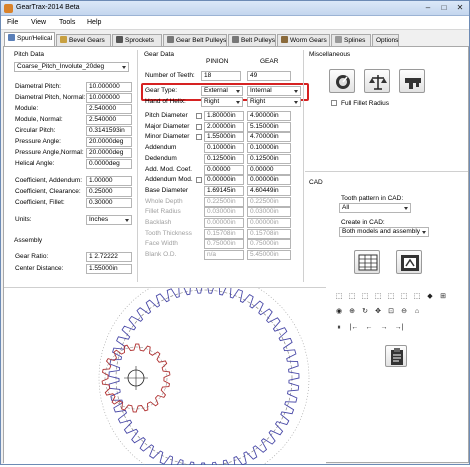 This screenshot has height=467, width=470. What do you see at coordinates (404, 297) in the screenshot?
I see `view-left-icon: ⬚` at bounding box center [404, 297].